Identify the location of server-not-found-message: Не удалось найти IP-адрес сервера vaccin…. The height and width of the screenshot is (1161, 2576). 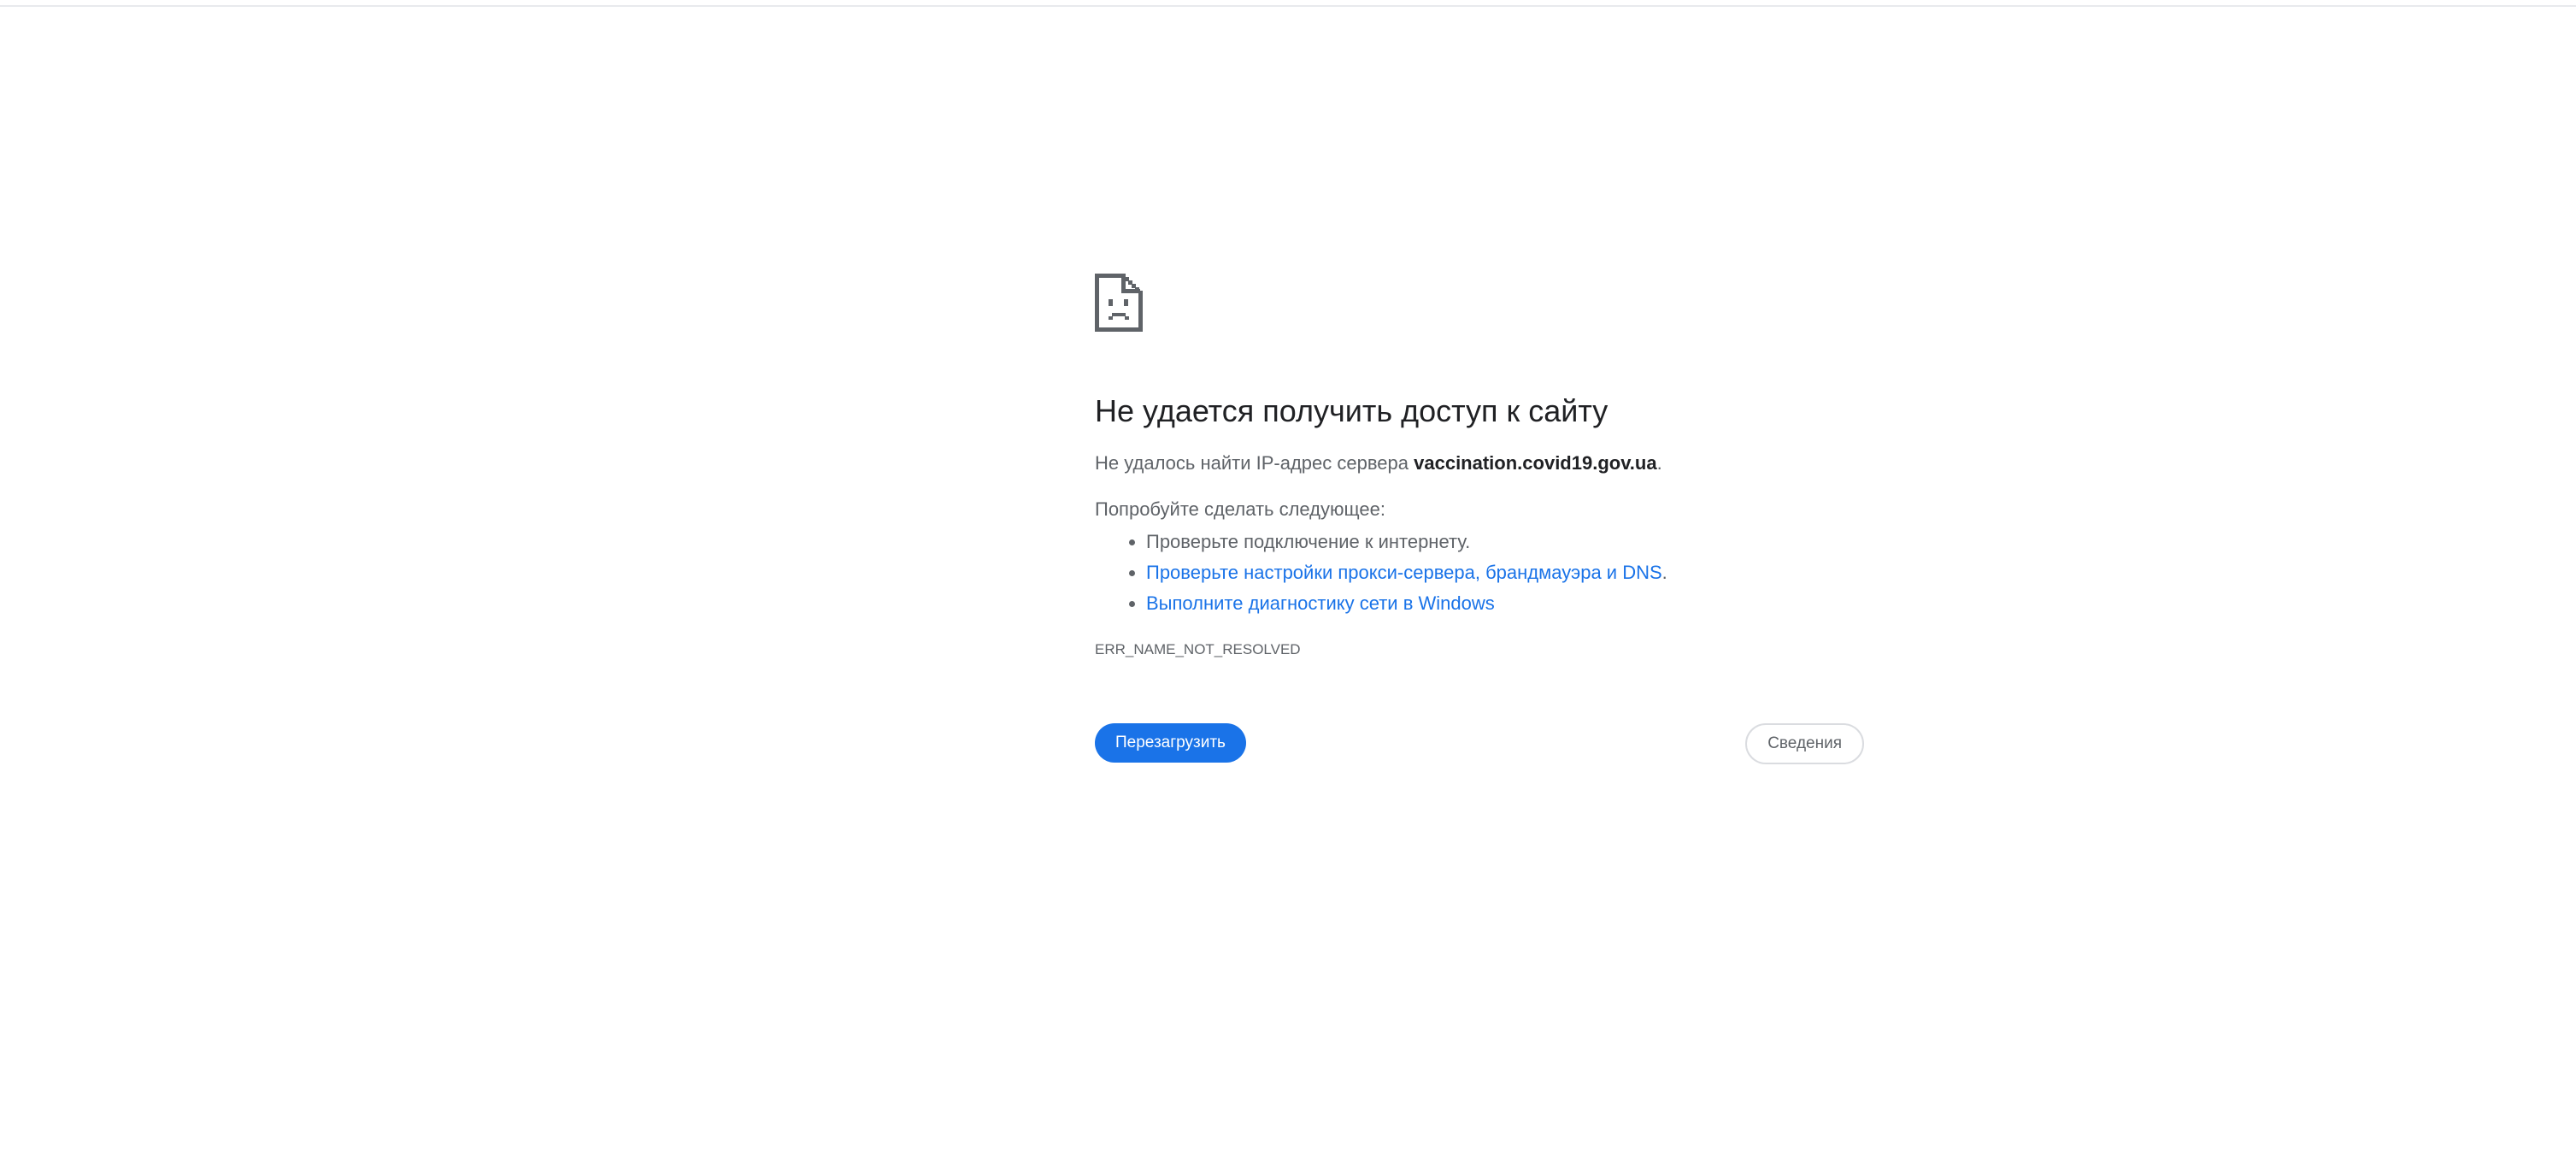
(1479, 463).